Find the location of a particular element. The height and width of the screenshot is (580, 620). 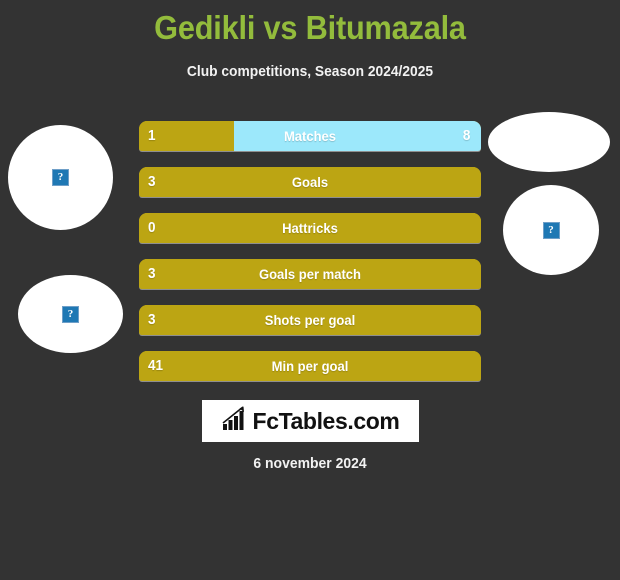

stat-bar-row: 41 Min per goal is located at coordinates (310, 366).